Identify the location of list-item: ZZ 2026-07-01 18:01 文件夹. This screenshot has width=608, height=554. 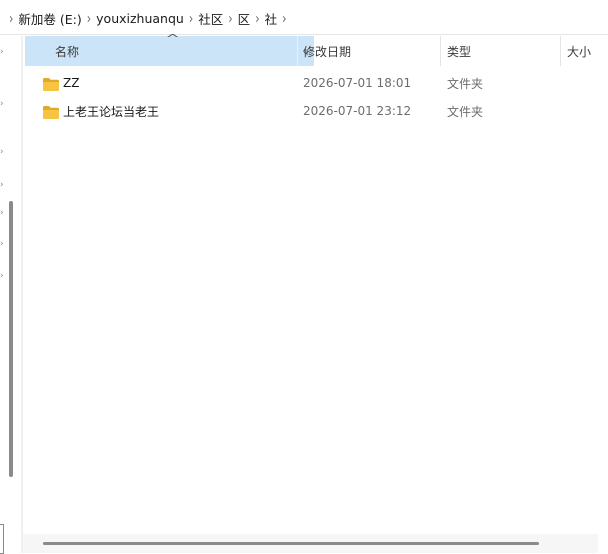
(310, 83).